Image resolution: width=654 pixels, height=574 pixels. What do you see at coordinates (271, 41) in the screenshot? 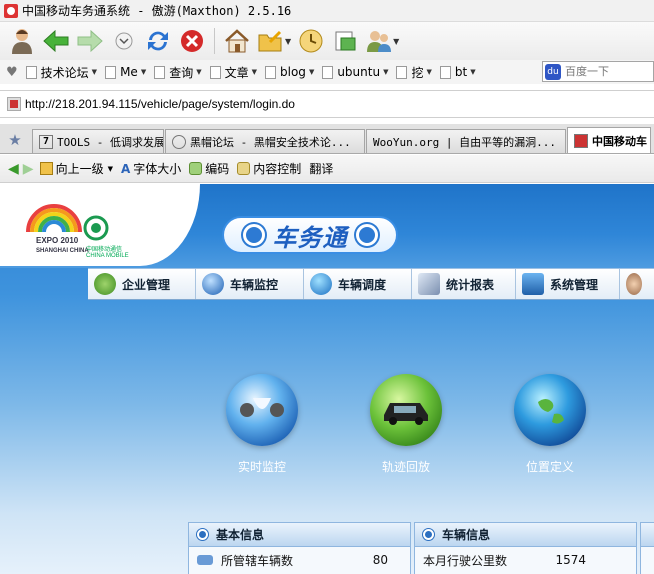
I see `open-folder-icon` at bounding box center [271, 41].